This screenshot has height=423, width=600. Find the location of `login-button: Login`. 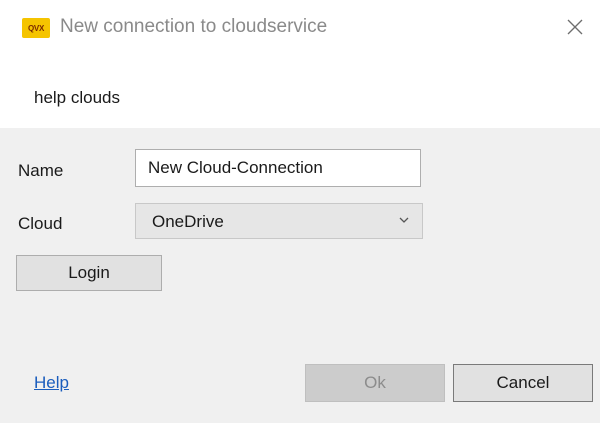

login-button: Login is located at coordinates (89, 273).